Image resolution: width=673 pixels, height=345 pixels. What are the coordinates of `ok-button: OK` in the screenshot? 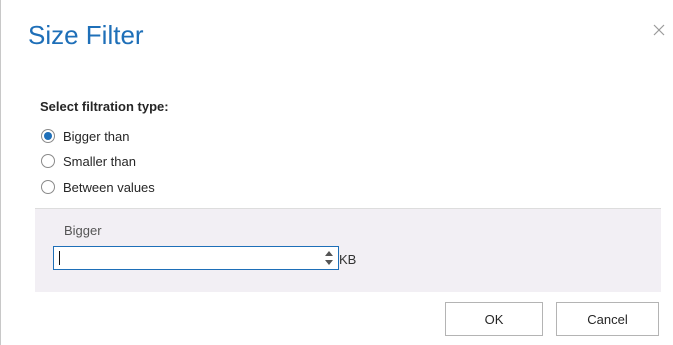 It's located at (494, 319).